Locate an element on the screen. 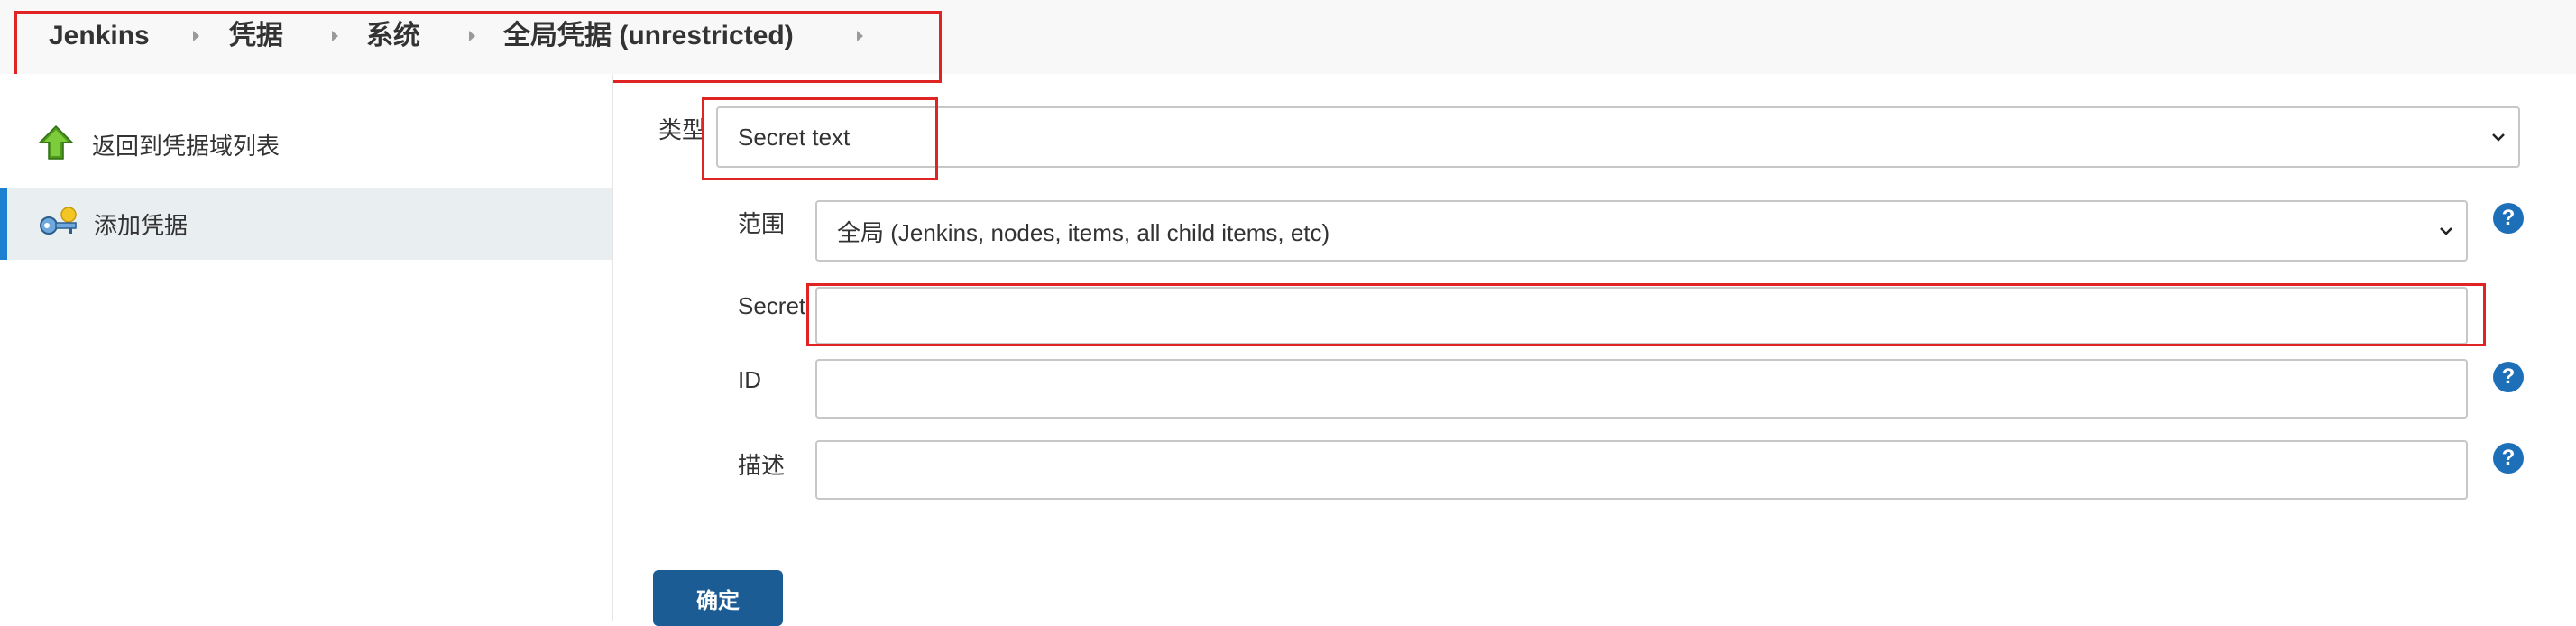  secret-input is located at coordinates (1641, 316).